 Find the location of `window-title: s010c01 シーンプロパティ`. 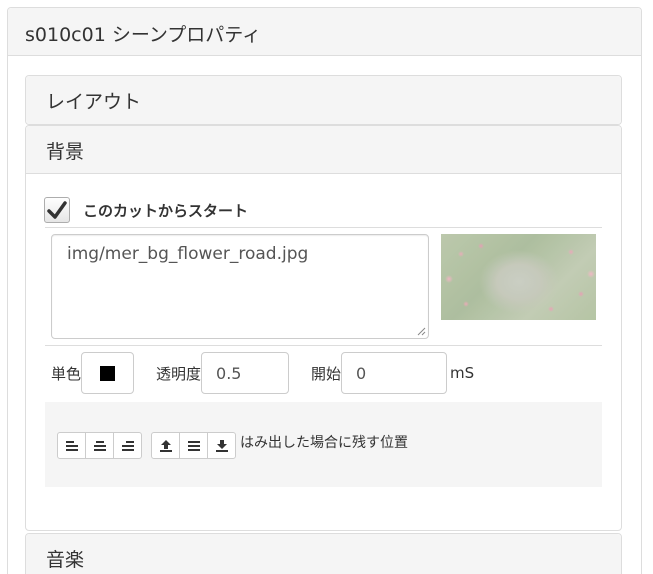

window-title: s010c01 シーンプロパティ is located at coordinates (324, 32).